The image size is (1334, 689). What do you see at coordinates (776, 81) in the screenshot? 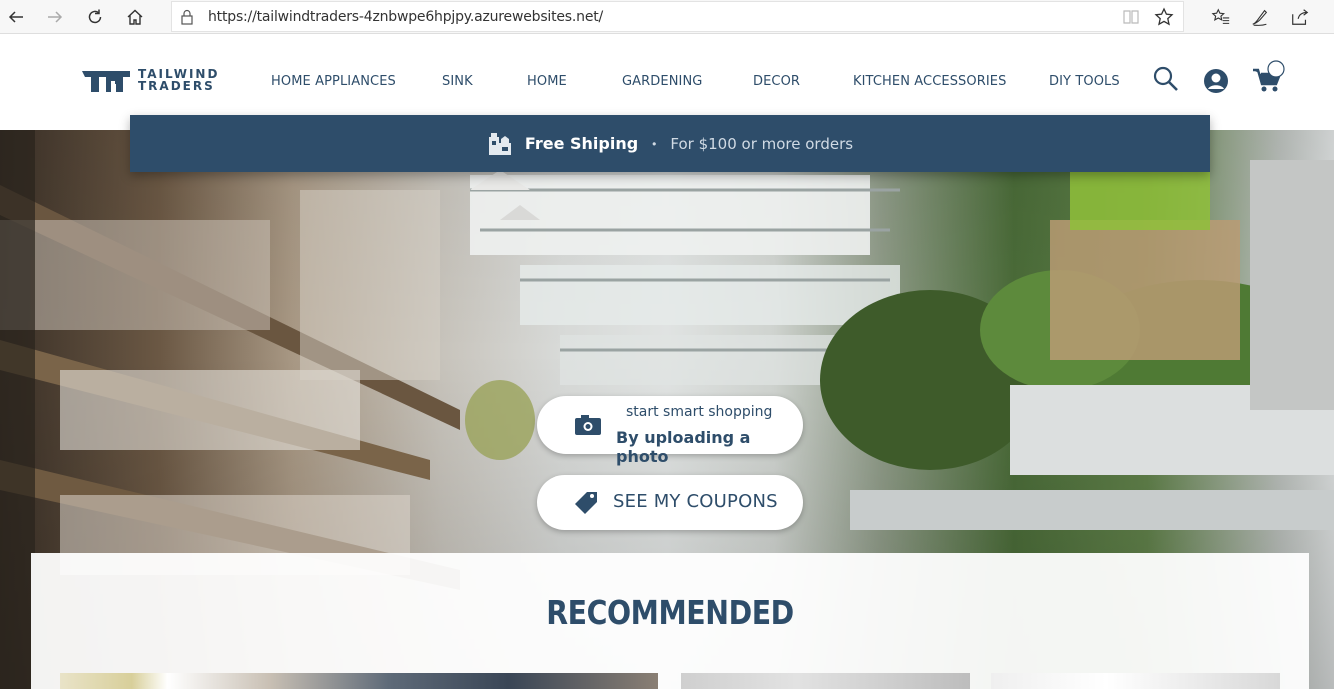
I see `nav-decor: DECOR` at bounding box center [776, 81].